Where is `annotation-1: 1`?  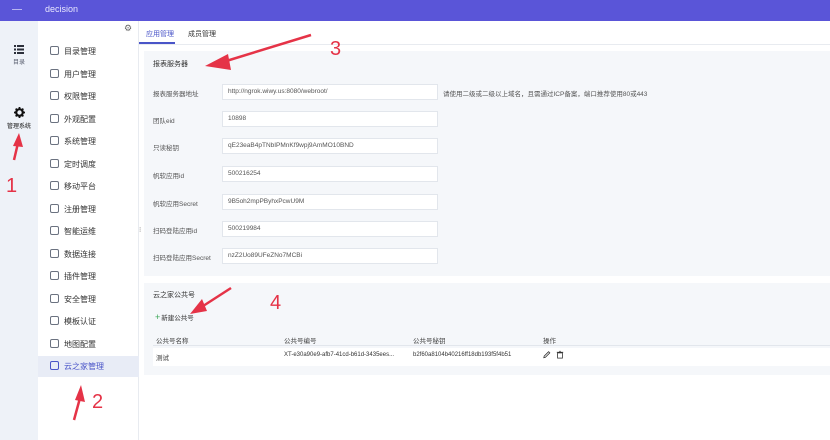 annotation-1: 1 is located at coordinates (12, 186).